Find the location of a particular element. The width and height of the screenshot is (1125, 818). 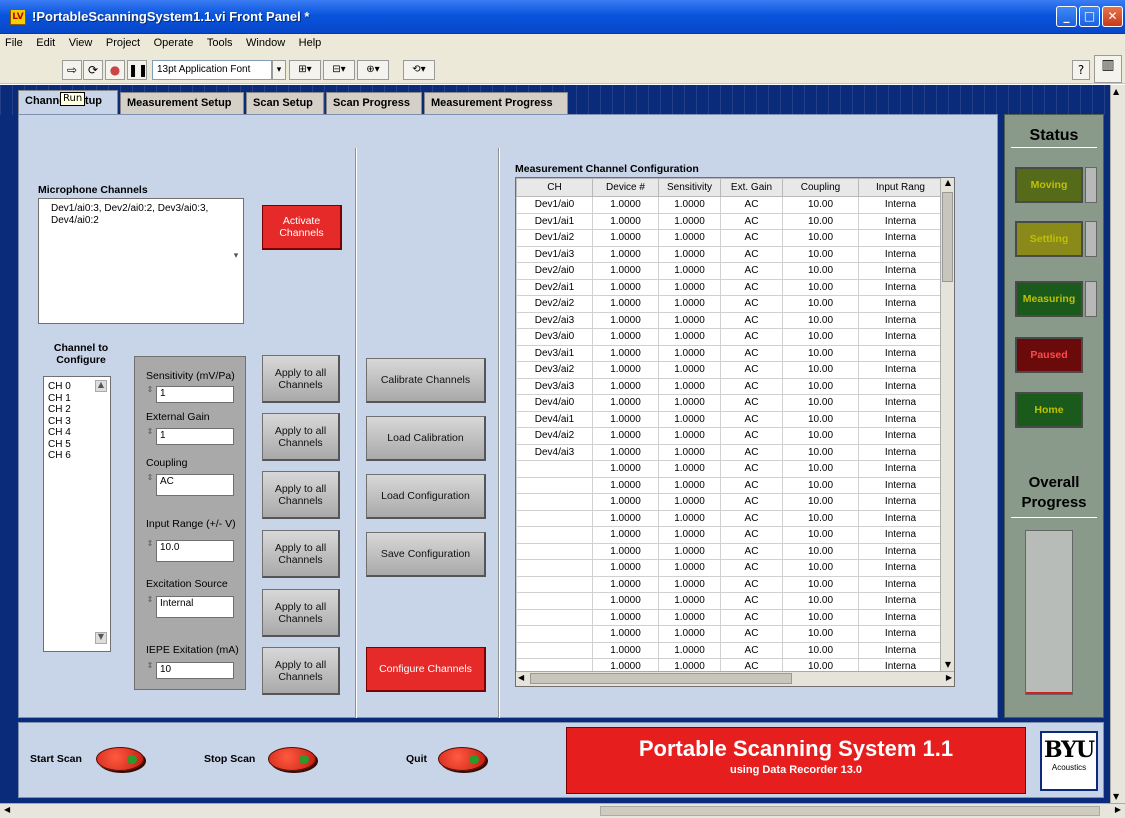

menu-file: File is located at coordinates (14, 41).